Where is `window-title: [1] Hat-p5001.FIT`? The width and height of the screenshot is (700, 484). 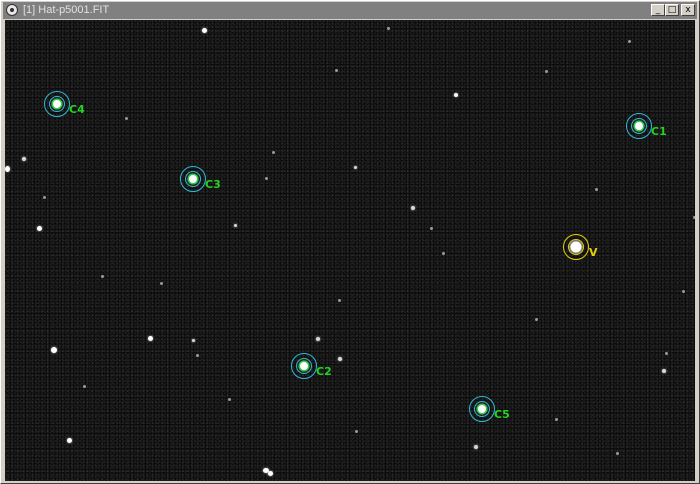
window-title: [1] Hat-p5001.FIT is located at coordinates (66, 10).